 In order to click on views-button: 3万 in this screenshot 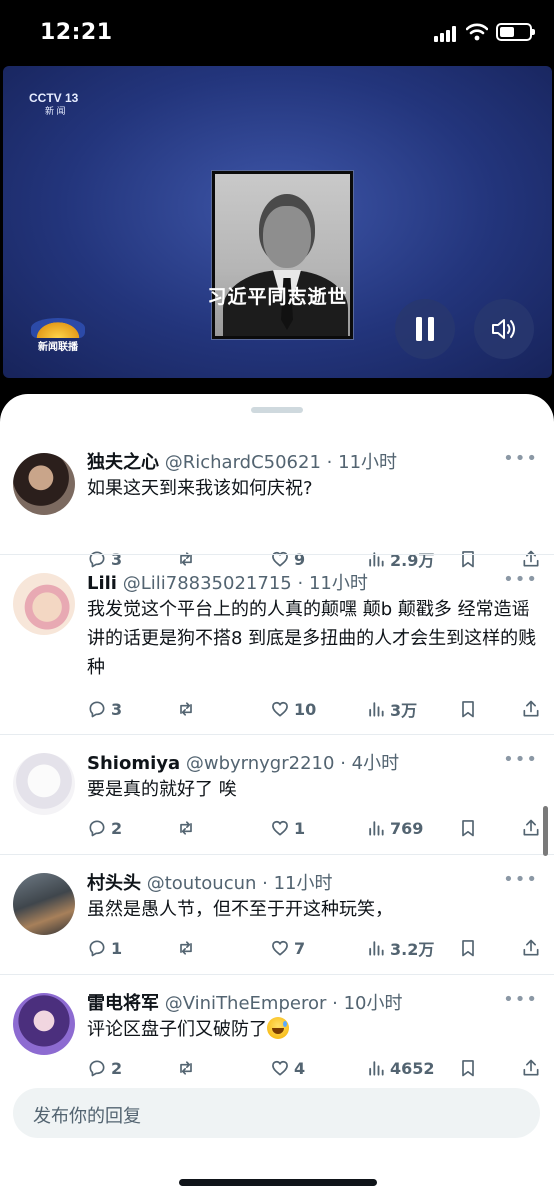, I will do `click(391, 709)`.